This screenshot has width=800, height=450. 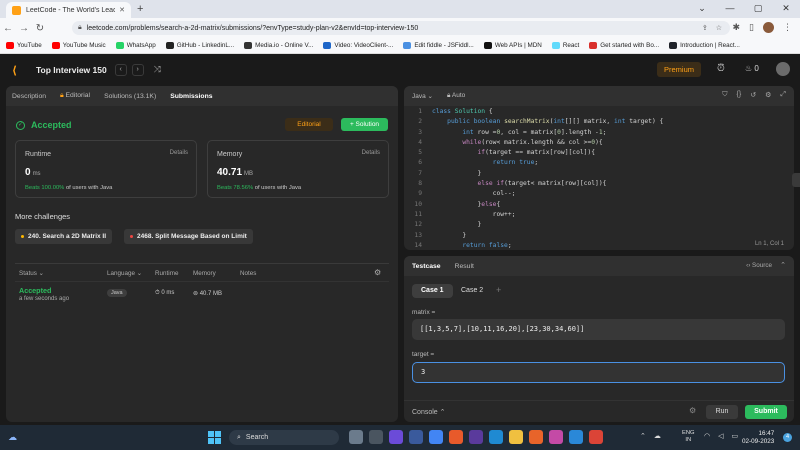 What do you see at coordinates (739, 95) in the screenshot?
I see `braces-icon: {}` at bounding box center [739, 95].